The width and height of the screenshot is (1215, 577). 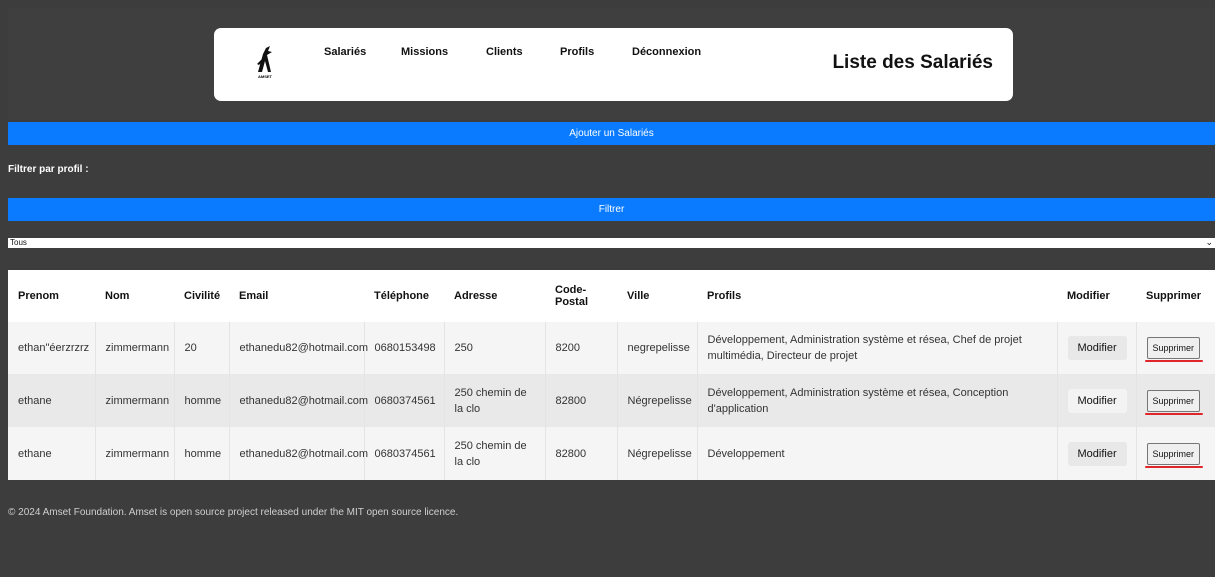 What do you see at coordinates (1096, 296) in the screenshot?
I see `col-modifier: Modifier` at bounding box center [1096, 296].